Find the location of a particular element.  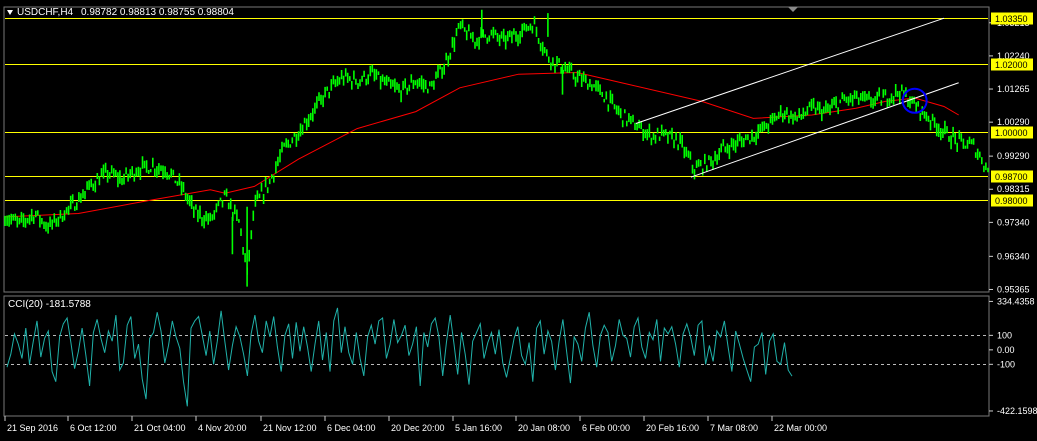

price-tick-label: 0.99290 is located at coordinates (1013, 156).